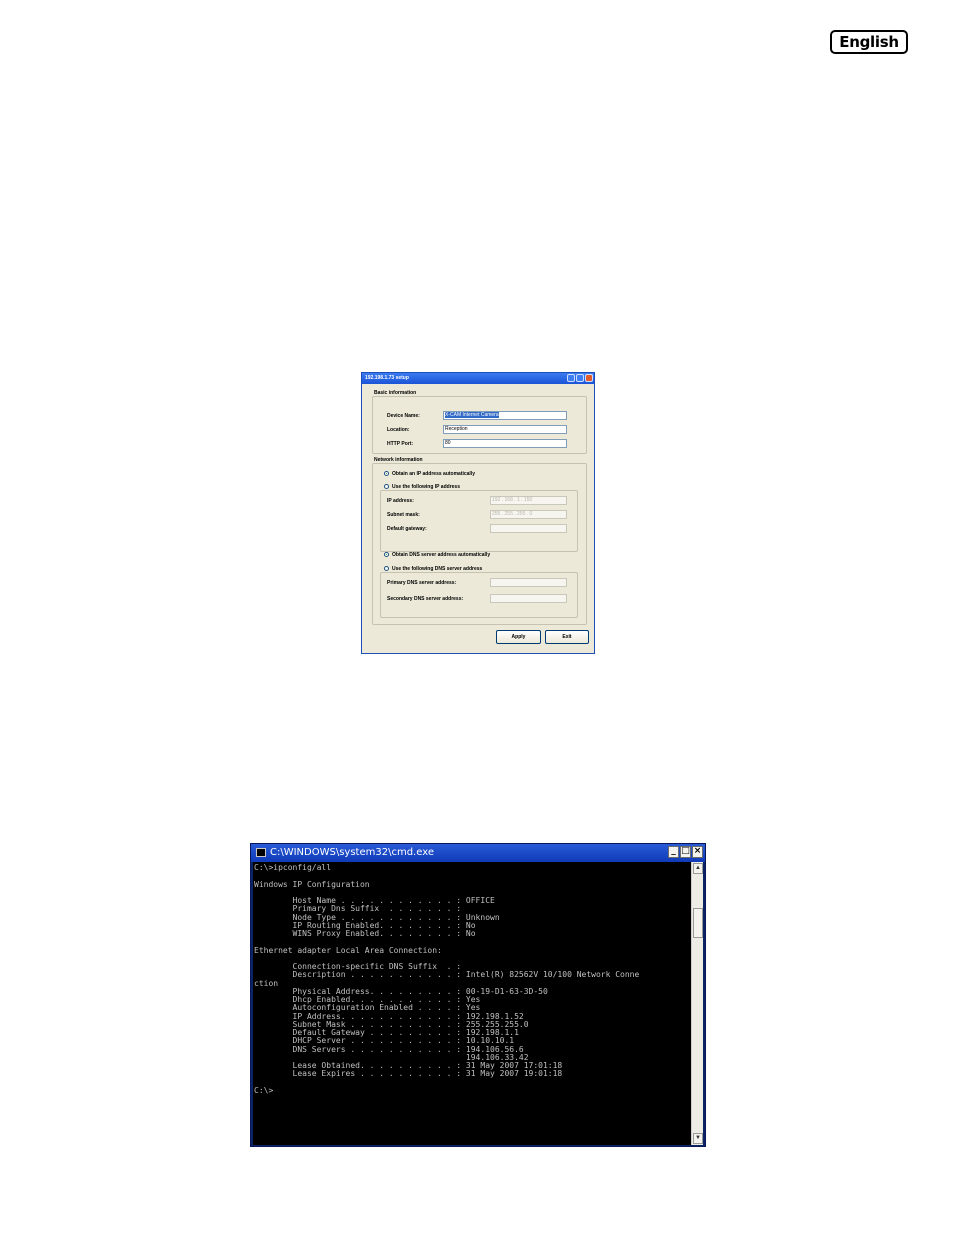 This screenshot has height=1235, width=954. What do you see at coordinates (261, 852) in the screenshot?
I see `cmd-icon` at bounding box center [261, 852].